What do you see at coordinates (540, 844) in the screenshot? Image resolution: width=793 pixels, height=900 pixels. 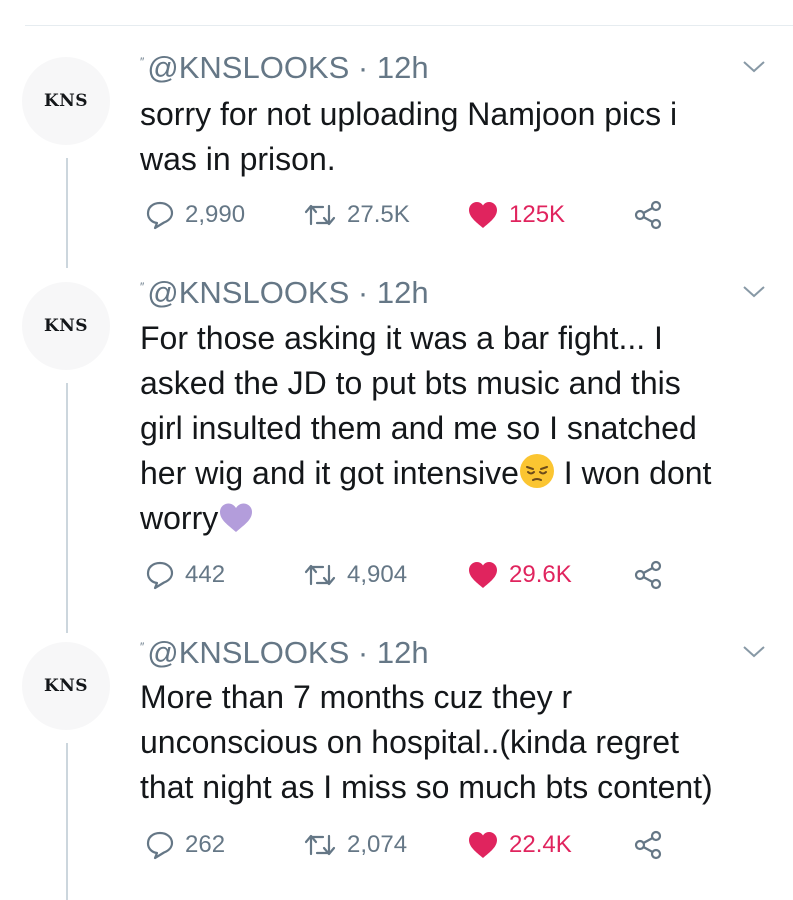 I see `like-count: 22.4K` at bounding box center [540, 844].